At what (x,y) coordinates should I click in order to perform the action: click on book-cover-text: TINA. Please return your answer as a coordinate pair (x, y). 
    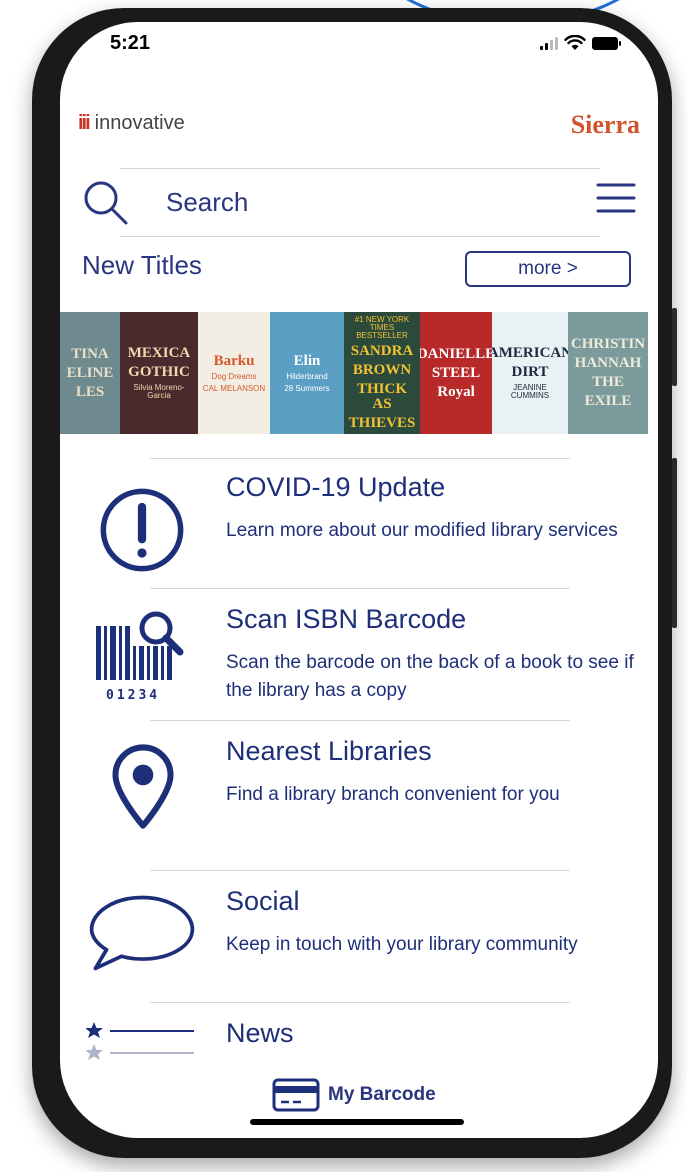
    Looking at the image, I should click on (90, 353).